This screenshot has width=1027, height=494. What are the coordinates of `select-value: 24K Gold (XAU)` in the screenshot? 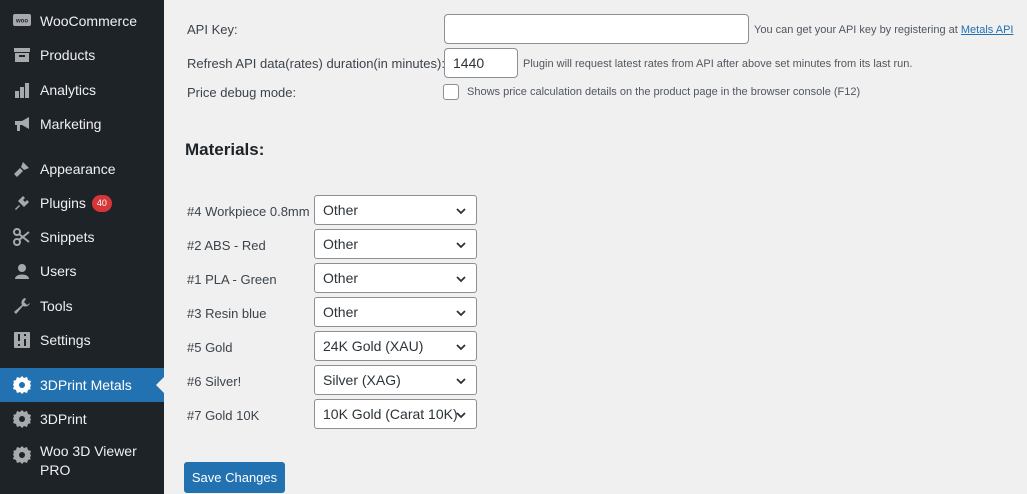 It's located at (373, 346).